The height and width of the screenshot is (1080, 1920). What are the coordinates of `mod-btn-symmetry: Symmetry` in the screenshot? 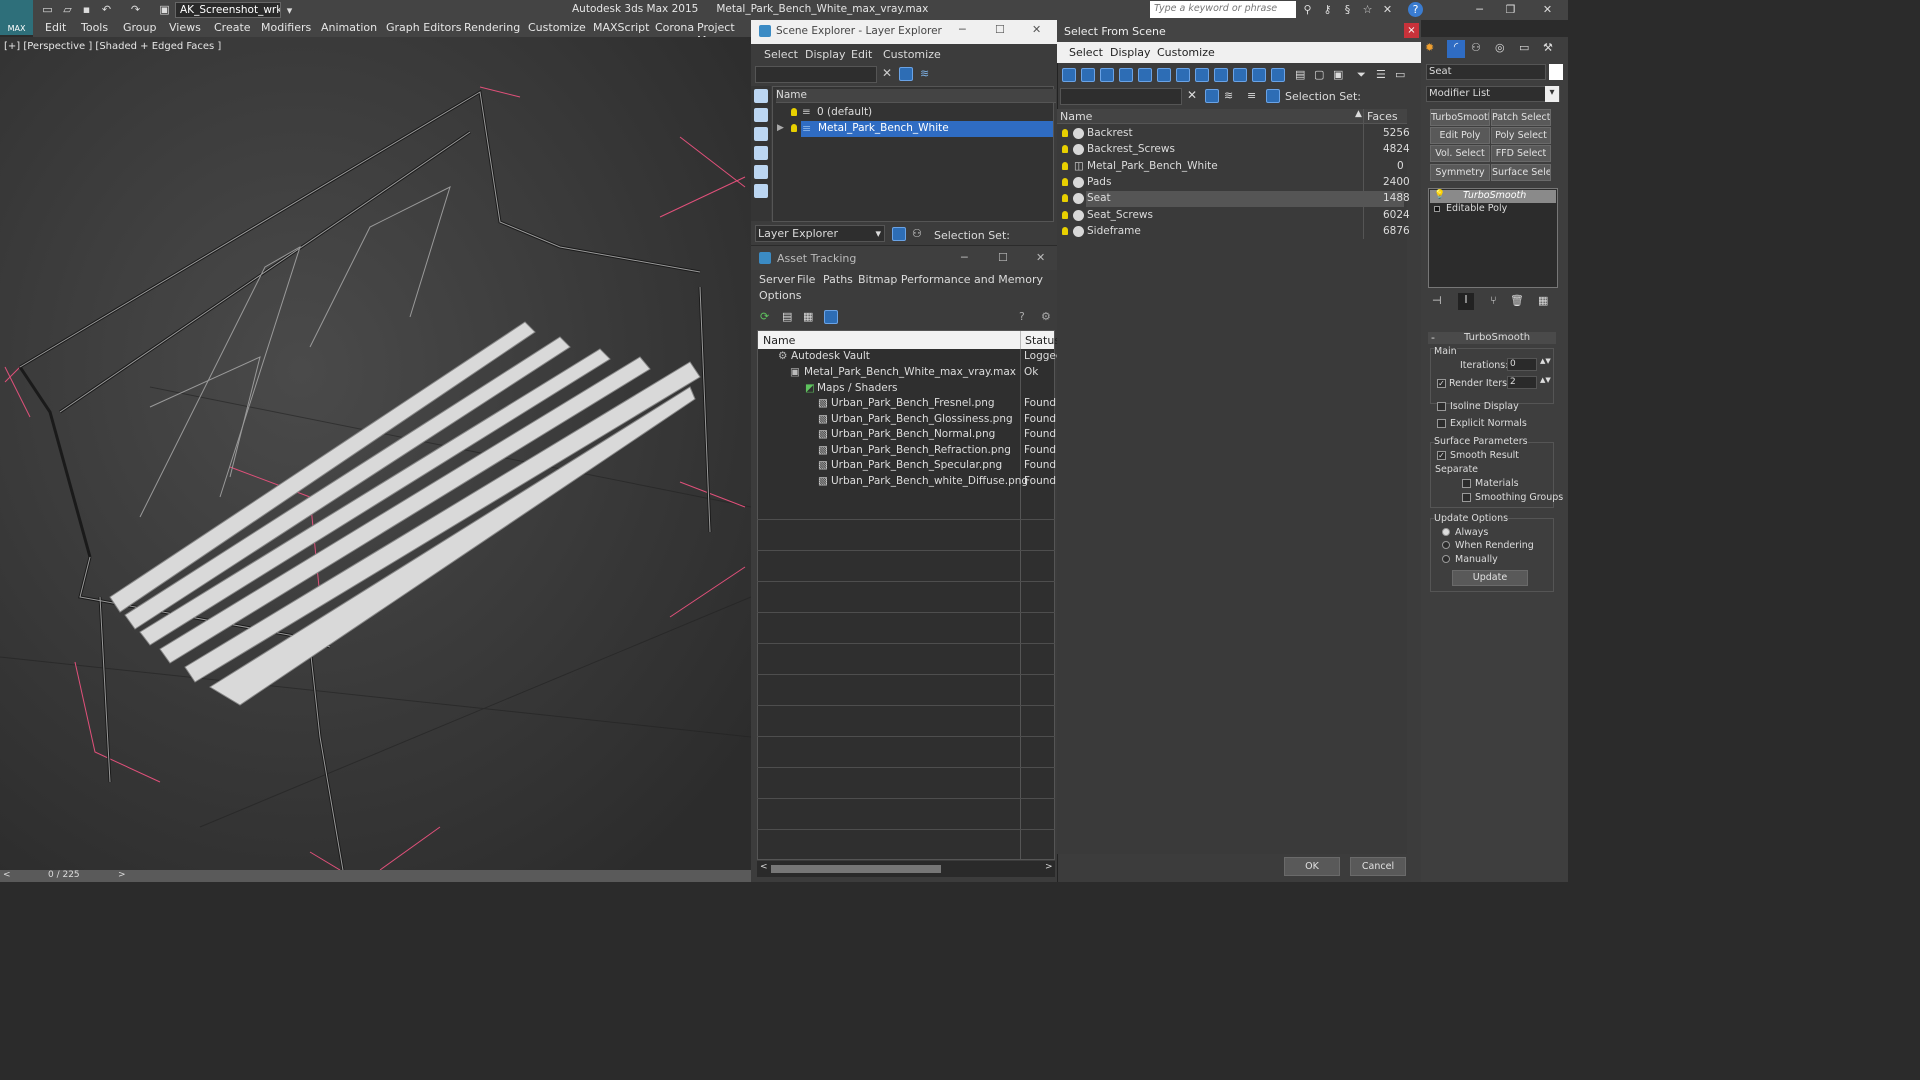 It's located at (1460, 172).